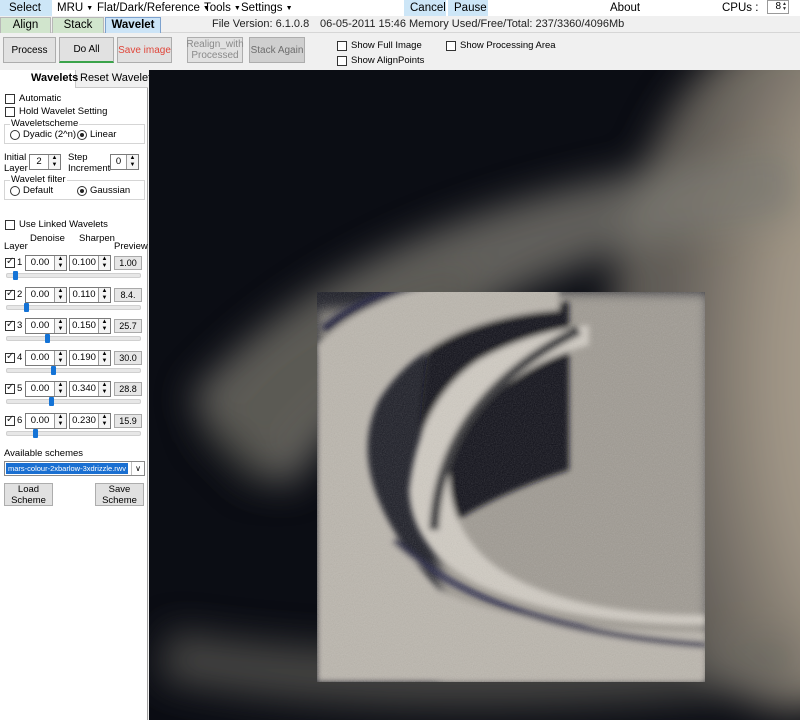 The image size is (800, 720). What do you see at coordinates (96, 134) in the screenshot?
I see `linear-option: Linear` at bounding box center [96, 134].